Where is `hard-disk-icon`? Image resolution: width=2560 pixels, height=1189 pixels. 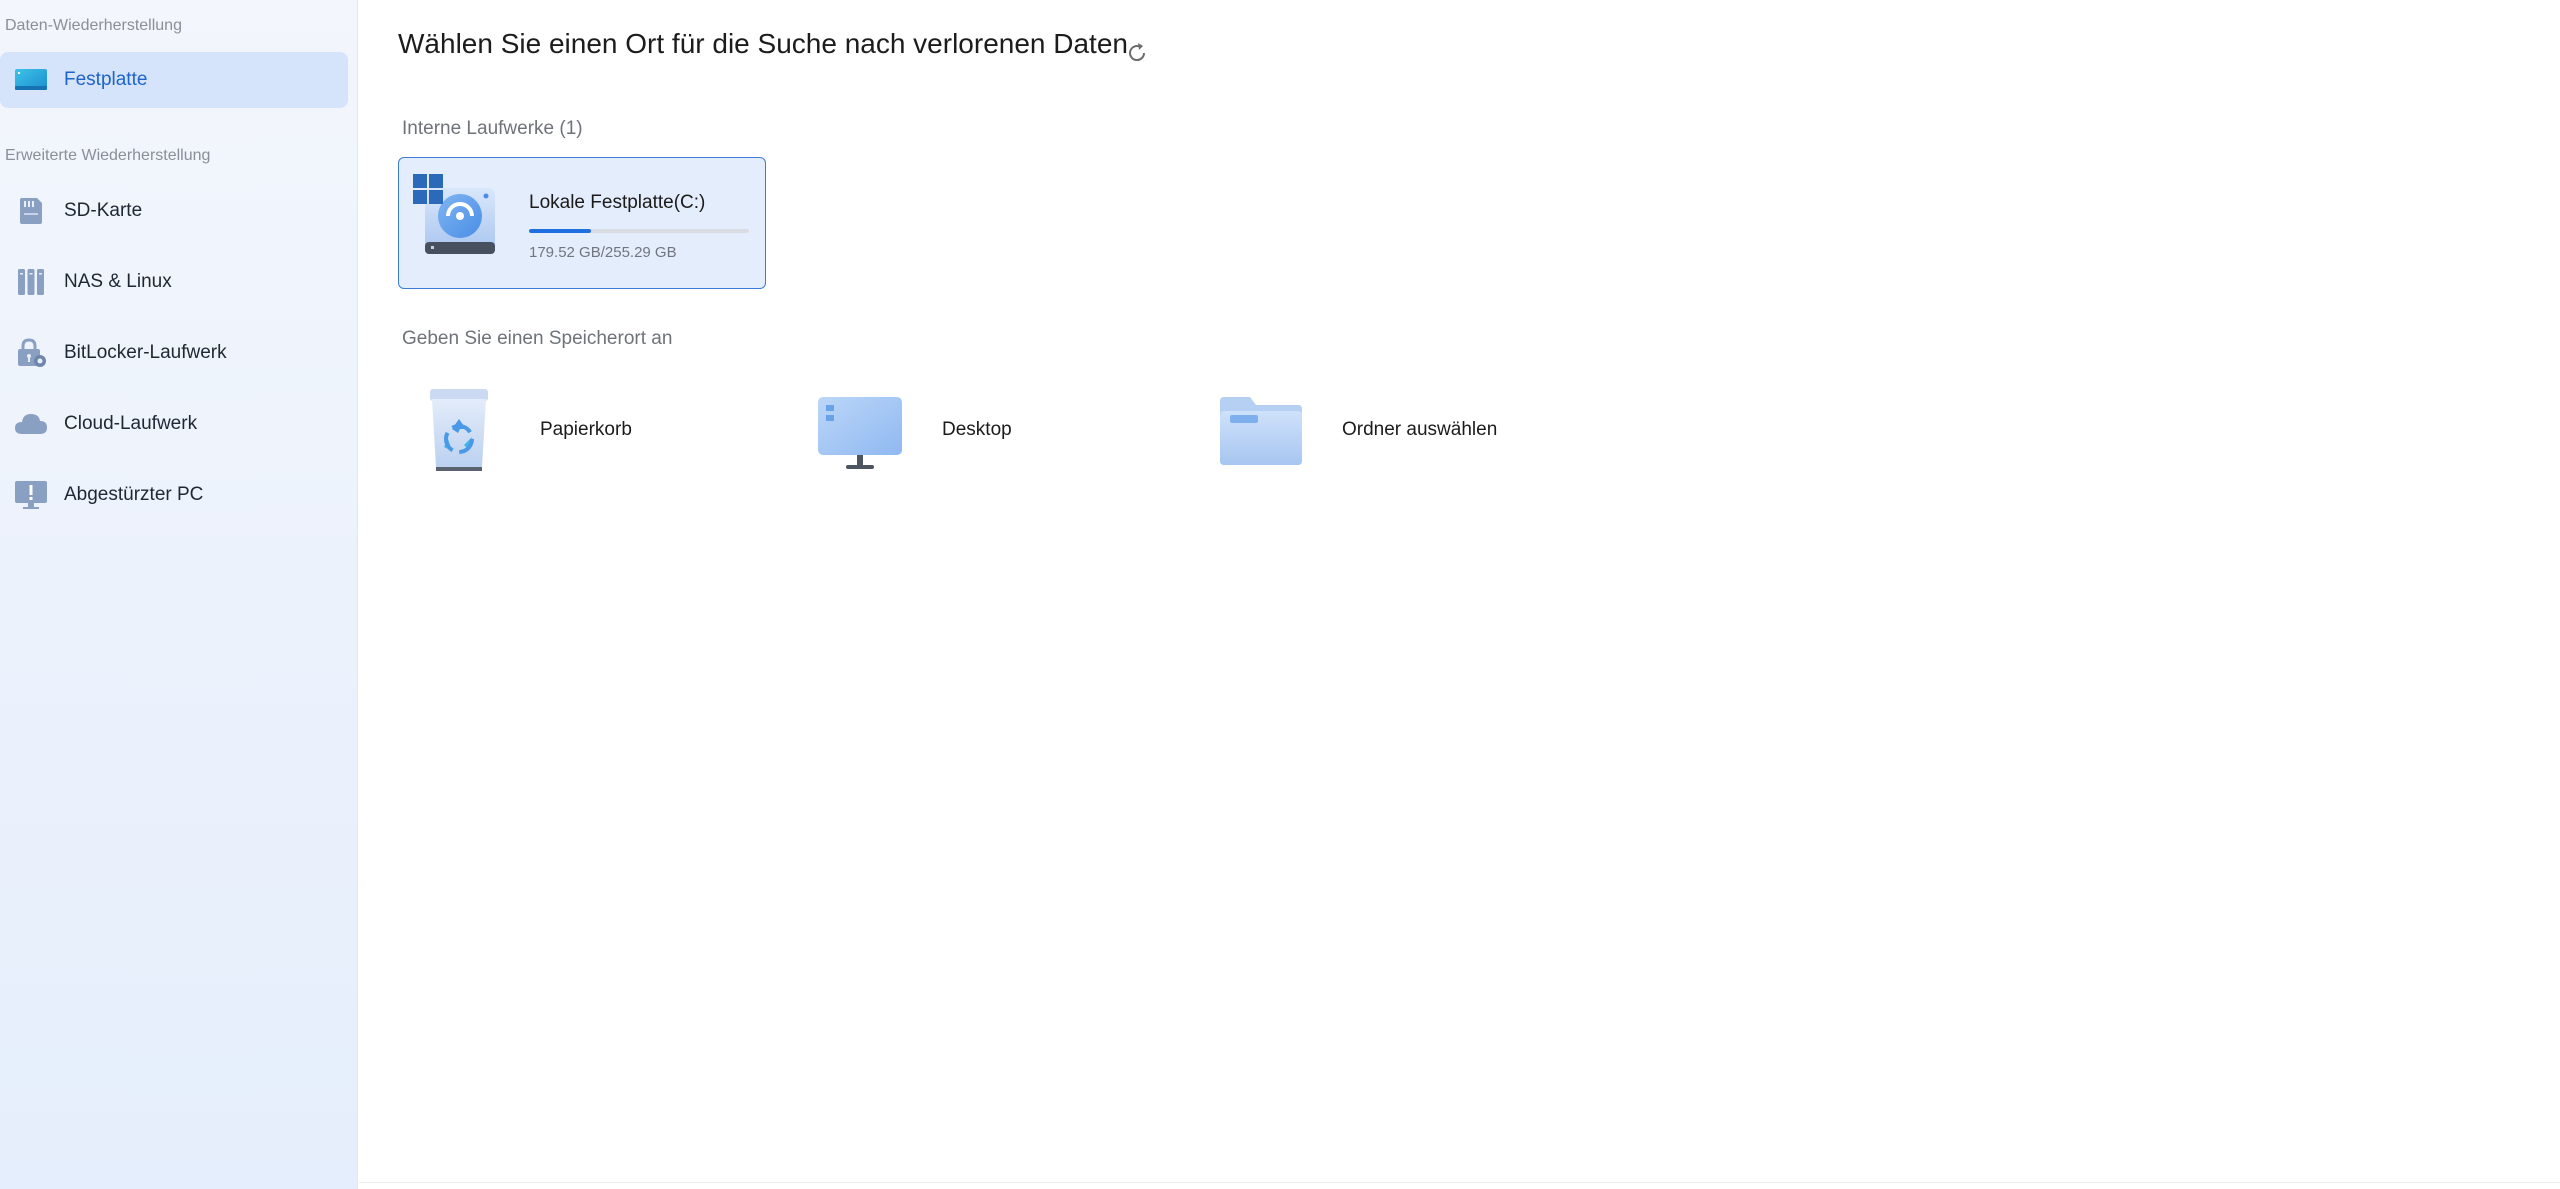
hard-disk-icon is located at coordinates (31, 80).